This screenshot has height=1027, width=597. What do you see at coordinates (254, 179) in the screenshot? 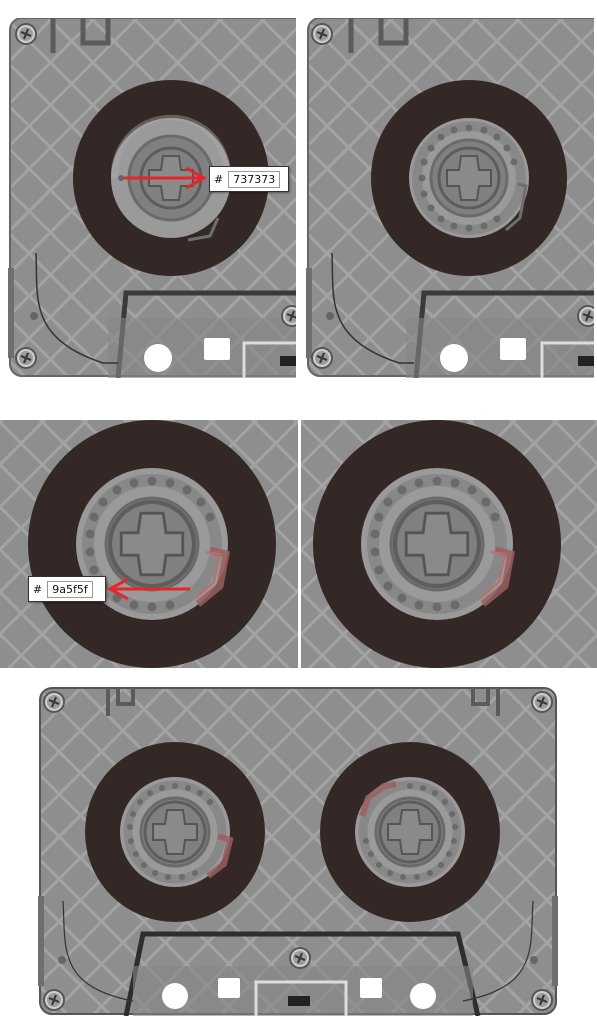
I see `hex-value: 737373` at bounding box center [254, 179].